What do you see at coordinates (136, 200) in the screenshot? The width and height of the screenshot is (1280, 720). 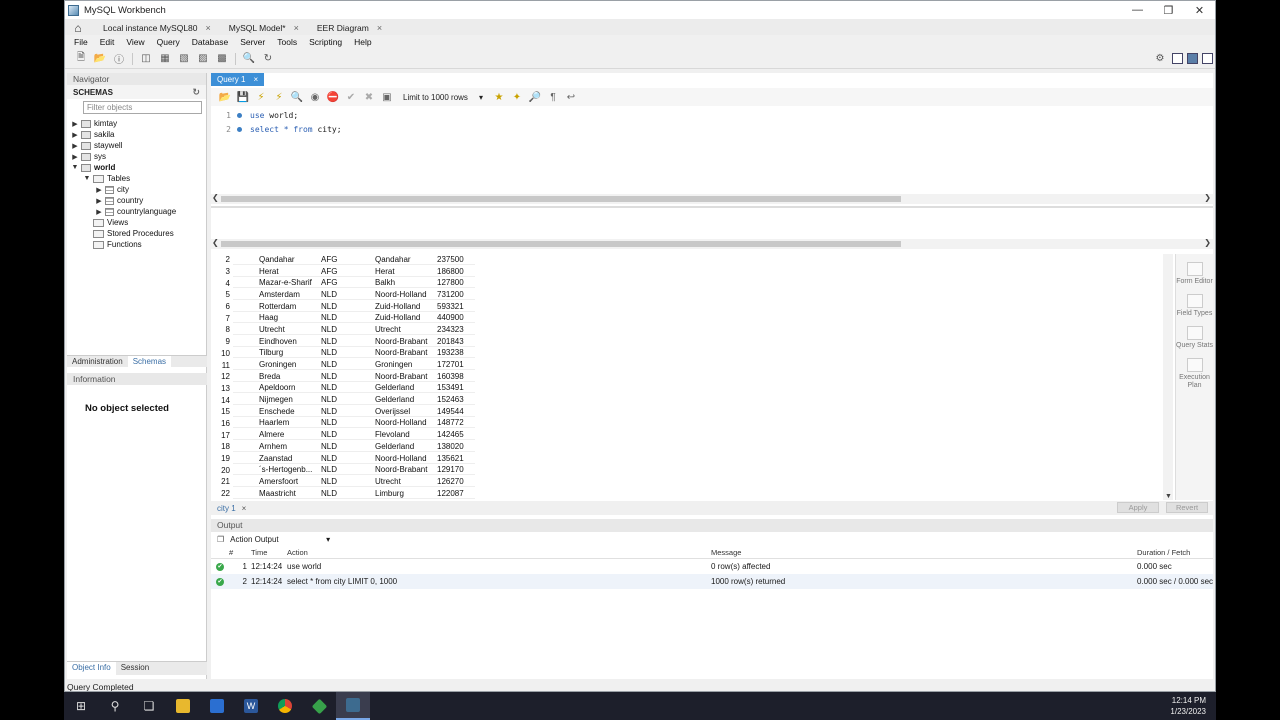 I see `table-item-country: ▶ country` at bounding box center [136, 200].